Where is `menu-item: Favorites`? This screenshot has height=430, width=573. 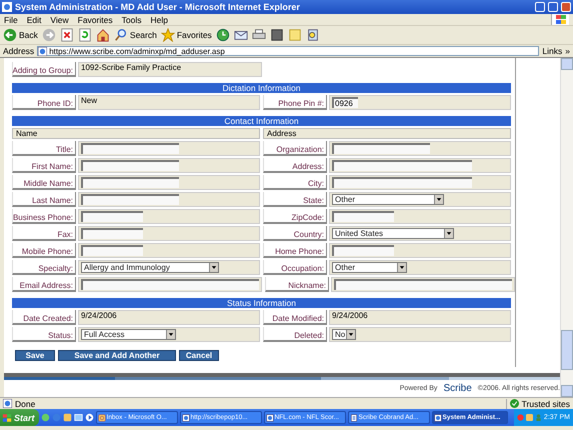
menu-item: Favorites is located at coordinates (95, 19).